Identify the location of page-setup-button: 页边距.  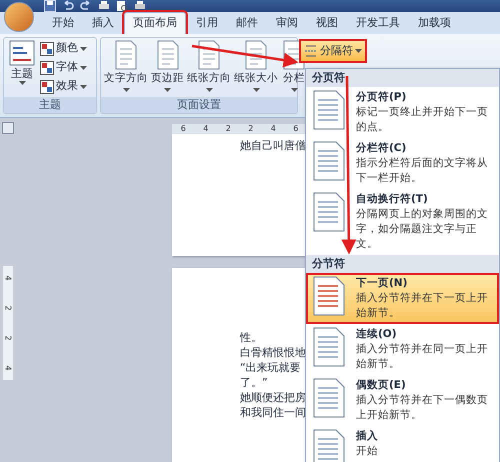
(167, 67).